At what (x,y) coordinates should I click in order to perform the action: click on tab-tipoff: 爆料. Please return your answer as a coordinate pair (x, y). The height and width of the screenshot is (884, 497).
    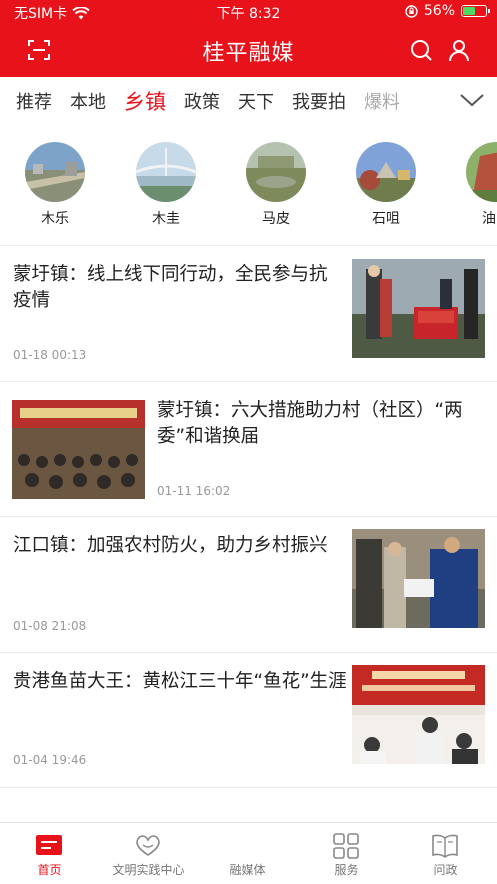
    Looking at the image, I should click on (382, 101).